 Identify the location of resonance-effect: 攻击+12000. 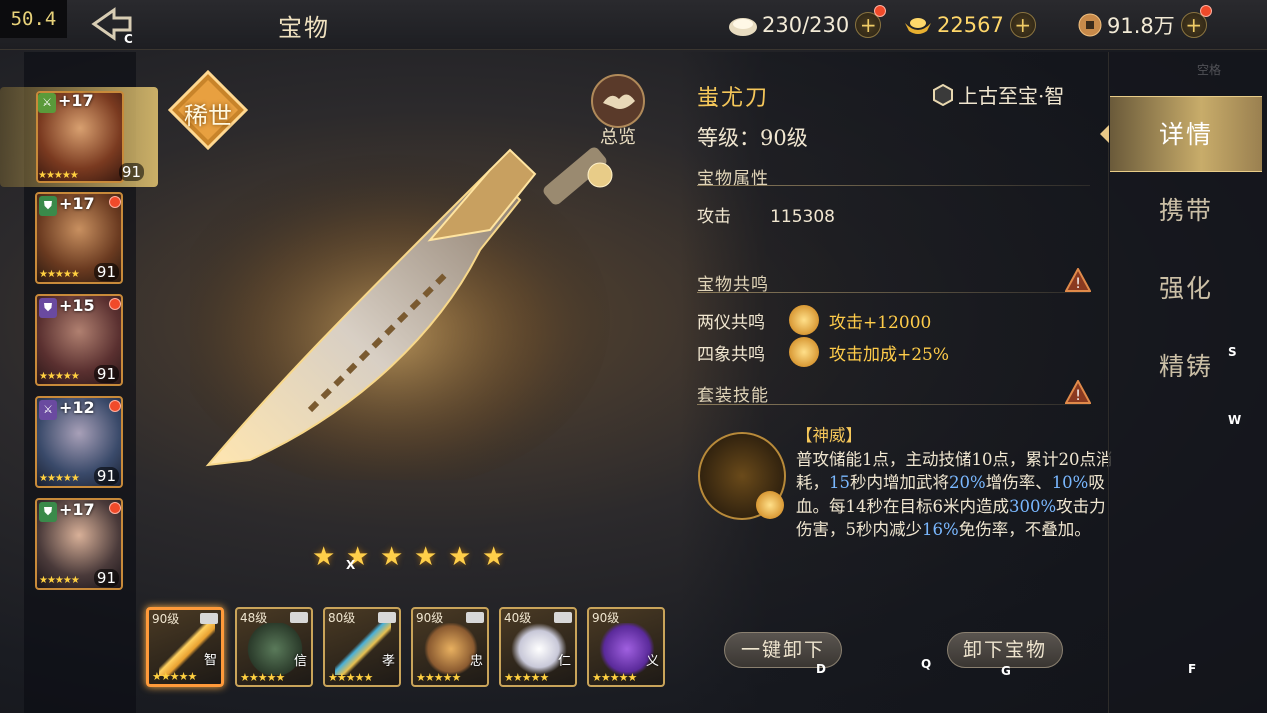
(880, 322).